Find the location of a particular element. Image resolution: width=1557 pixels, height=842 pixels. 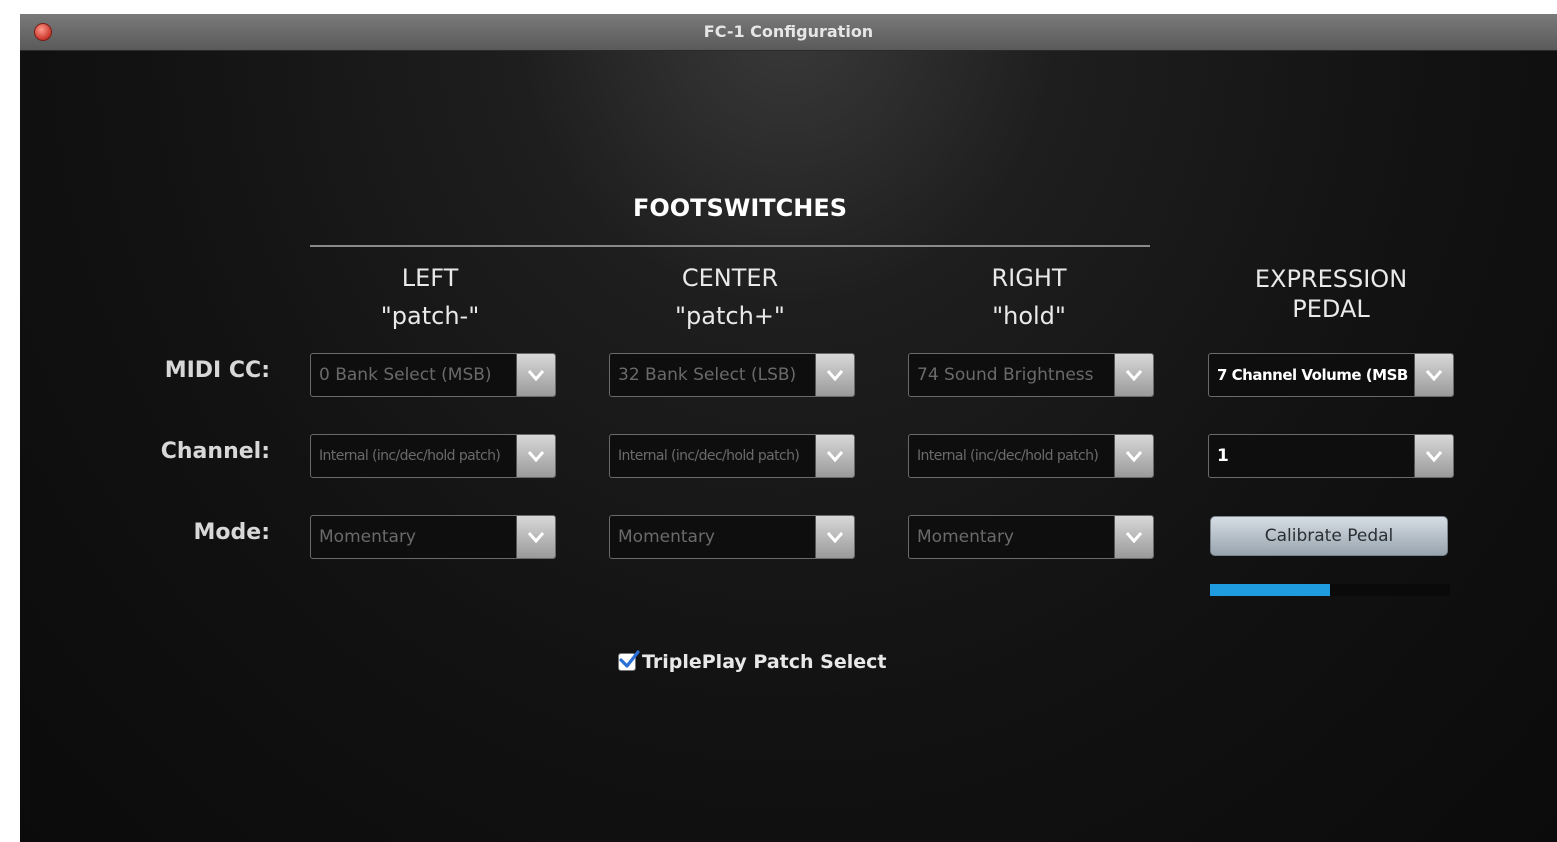

select-value: 0 Bank Select (MSB) is located at coordinates (405, 375).